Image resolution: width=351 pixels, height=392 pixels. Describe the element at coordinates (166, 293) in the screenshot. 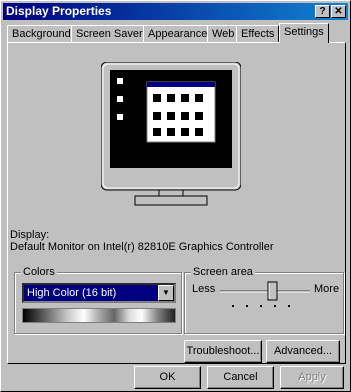

I see `chevron-down-icon: ▼` at that location.